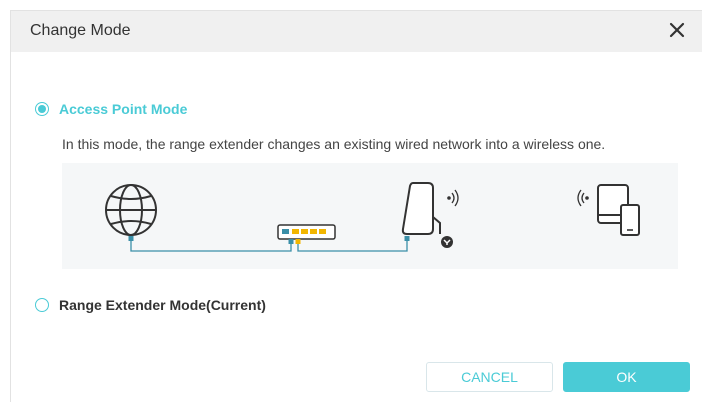  Describe the element at coordinates (42, 305) in the screenshot. I see `radio-range-extender-mode` at that location.